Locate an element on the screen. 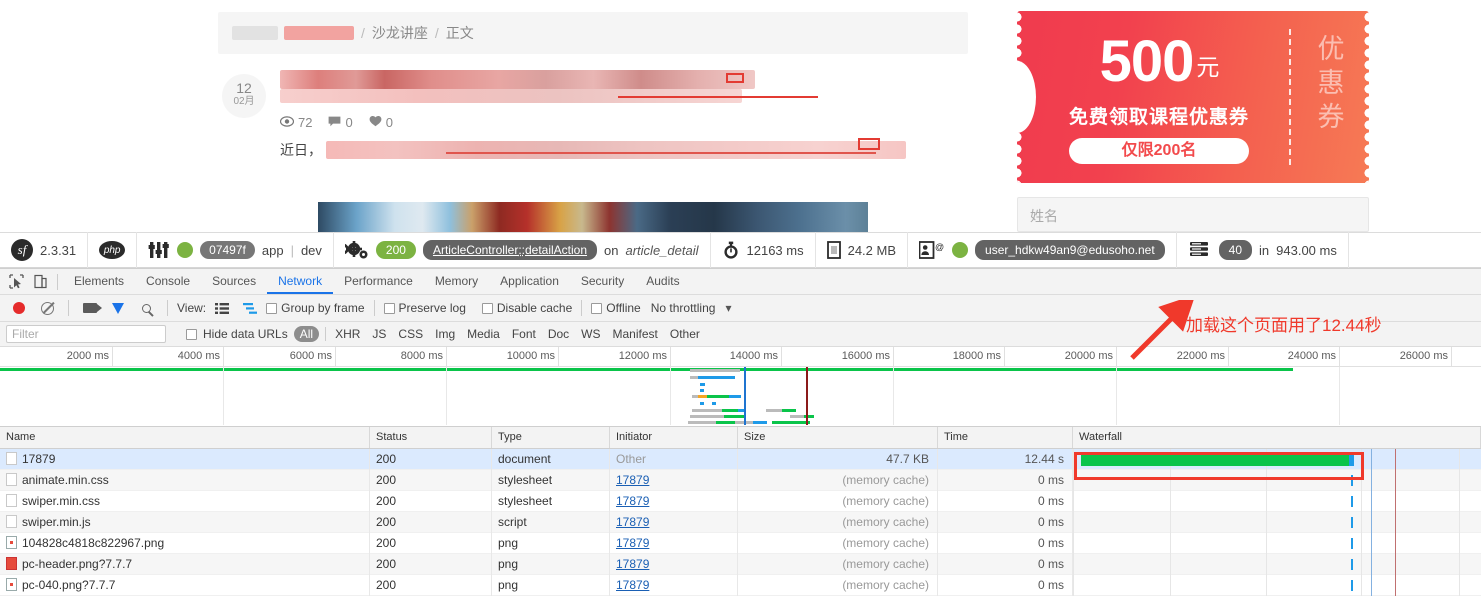 The width and height of the screenshot is (1481, 596). request-name: 17879 is located at coordinates (39, 458).